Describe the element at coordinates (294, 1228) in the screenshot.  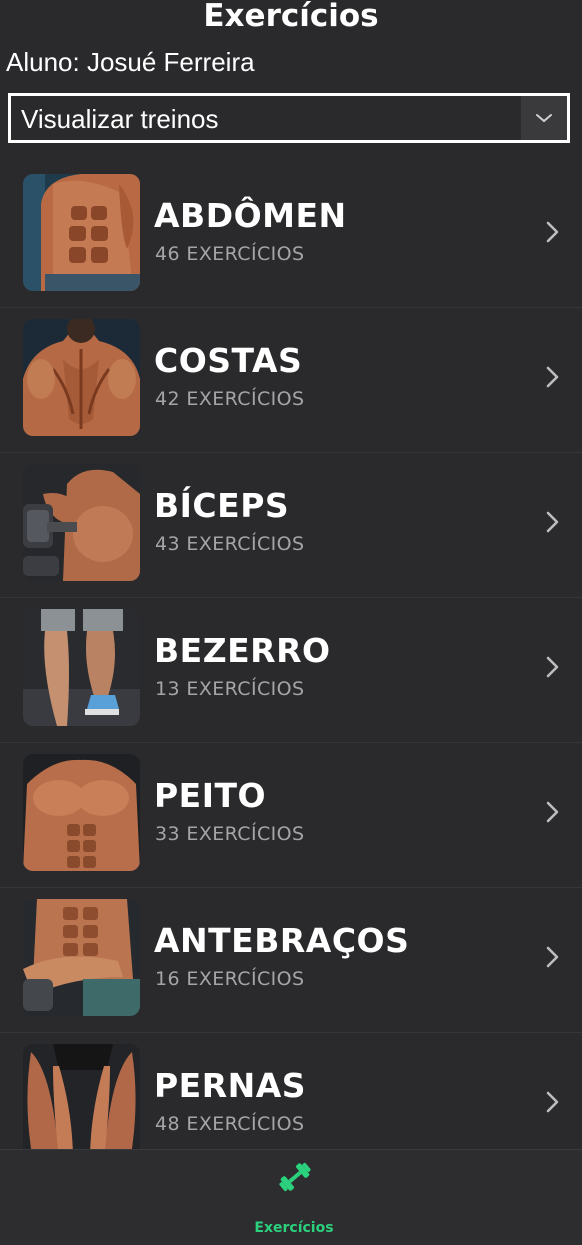
I see `tab-label: Exercícios` at that location.